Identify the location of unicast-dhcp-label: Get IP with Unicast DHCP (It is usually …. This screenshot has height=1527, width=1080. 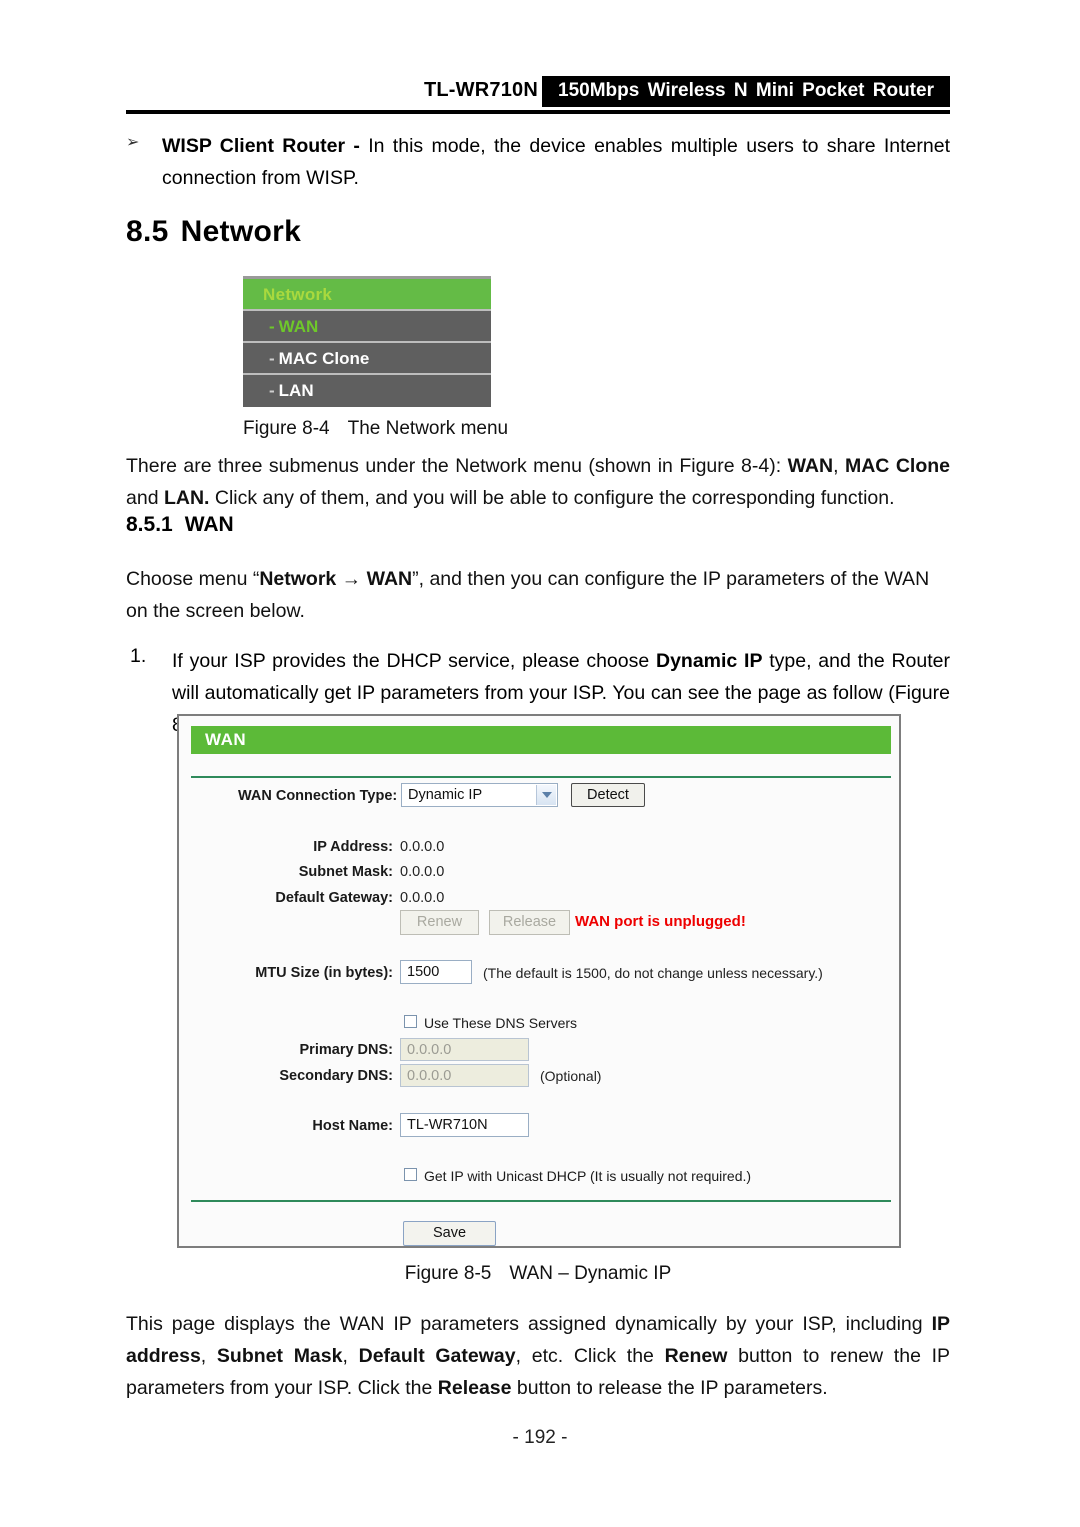
(588, 1176).